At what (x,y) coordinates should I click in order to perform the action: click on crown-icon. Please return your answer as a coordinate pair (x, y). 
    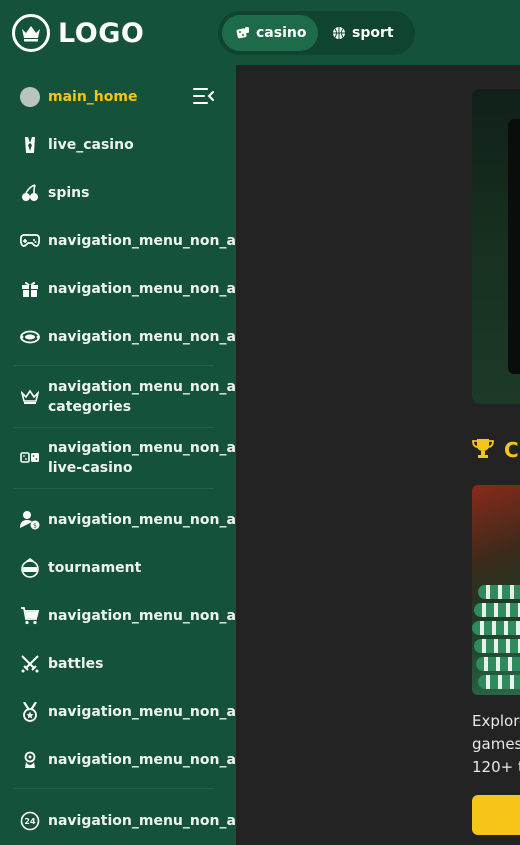
    Looking at the image, I should click on (30, 397).